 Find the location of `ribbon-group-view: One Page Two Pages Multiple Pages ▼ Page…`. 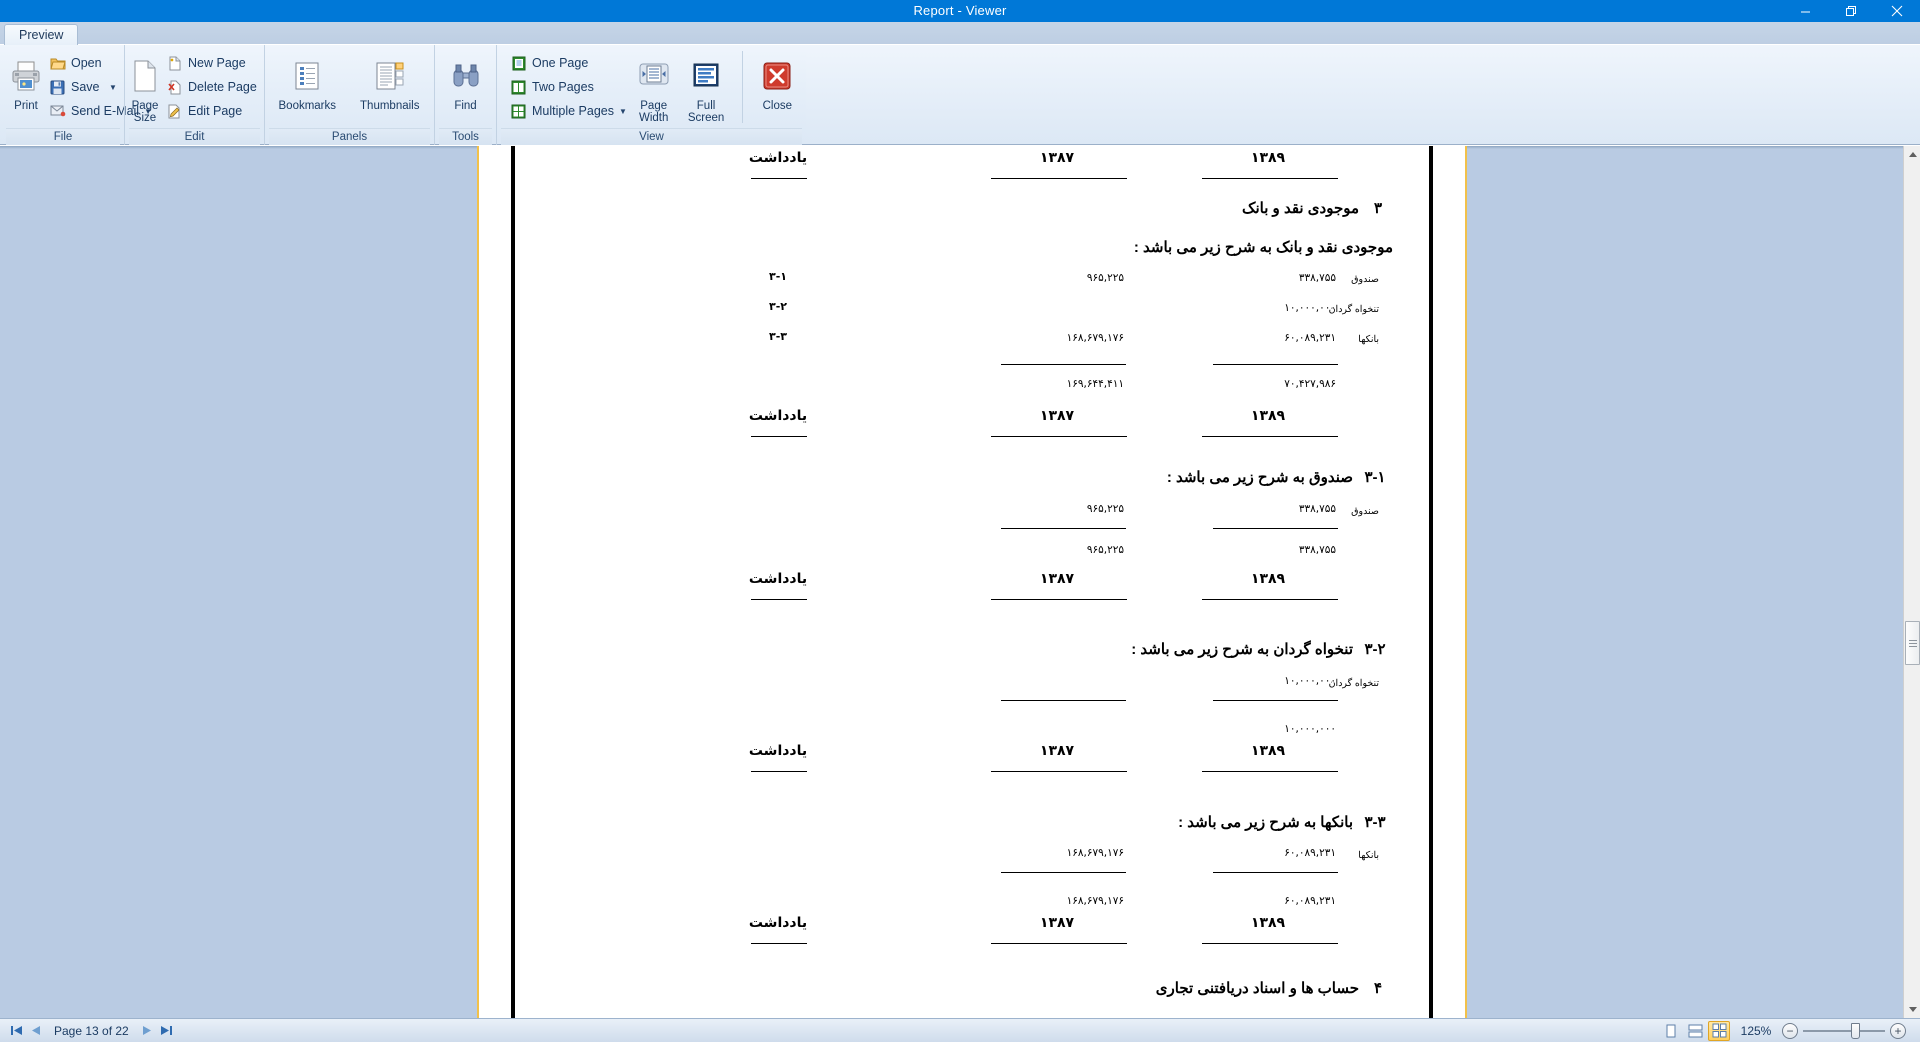

ribbon-group-view: One Page Two Pages Multiple Pages ▼ Page… is located at coordinates (651, 95).